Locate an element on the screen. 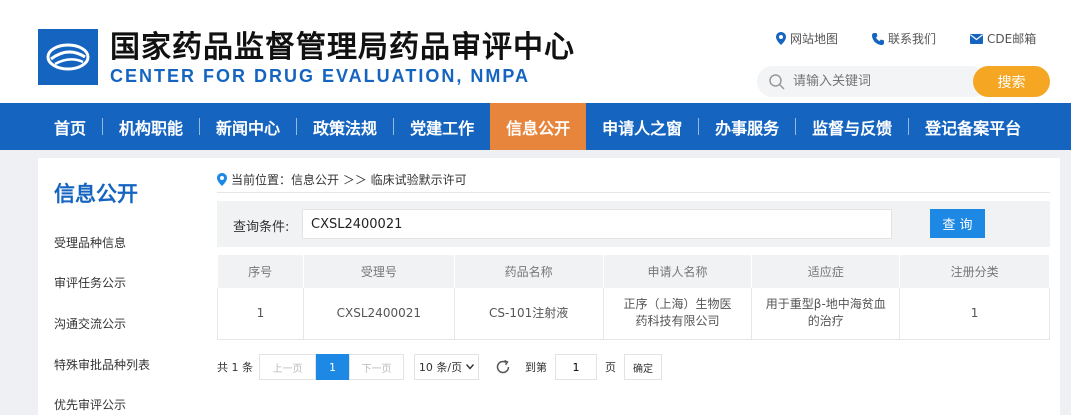 The image size is (1071, 418). cell-drug-name: CS-101注射液 is located at coordinates (529, 314).